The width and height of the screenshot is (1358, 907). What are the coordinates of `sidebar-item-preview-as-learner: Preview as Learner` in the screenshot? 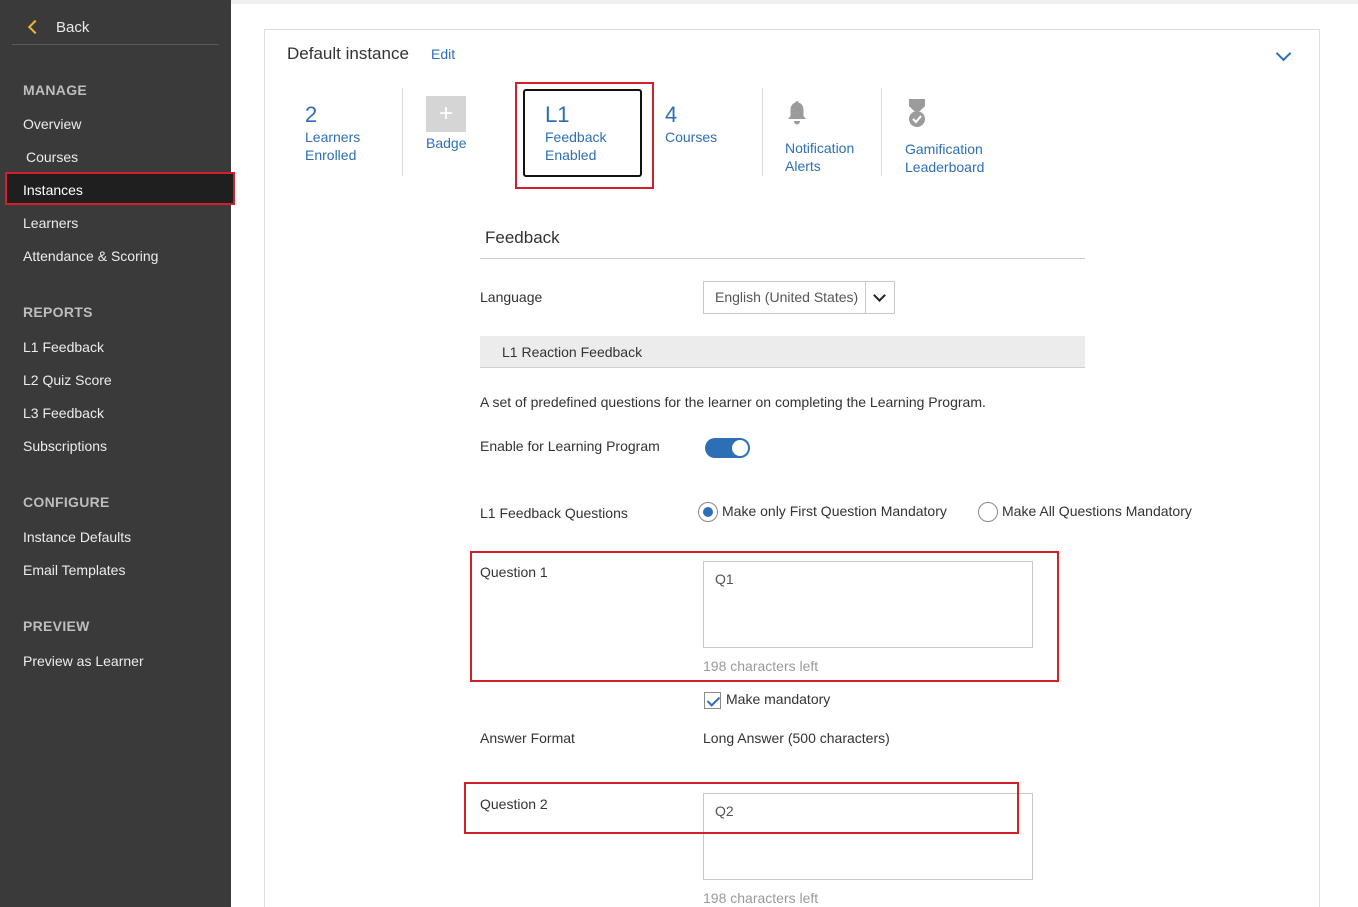 It's located at (83, 661).